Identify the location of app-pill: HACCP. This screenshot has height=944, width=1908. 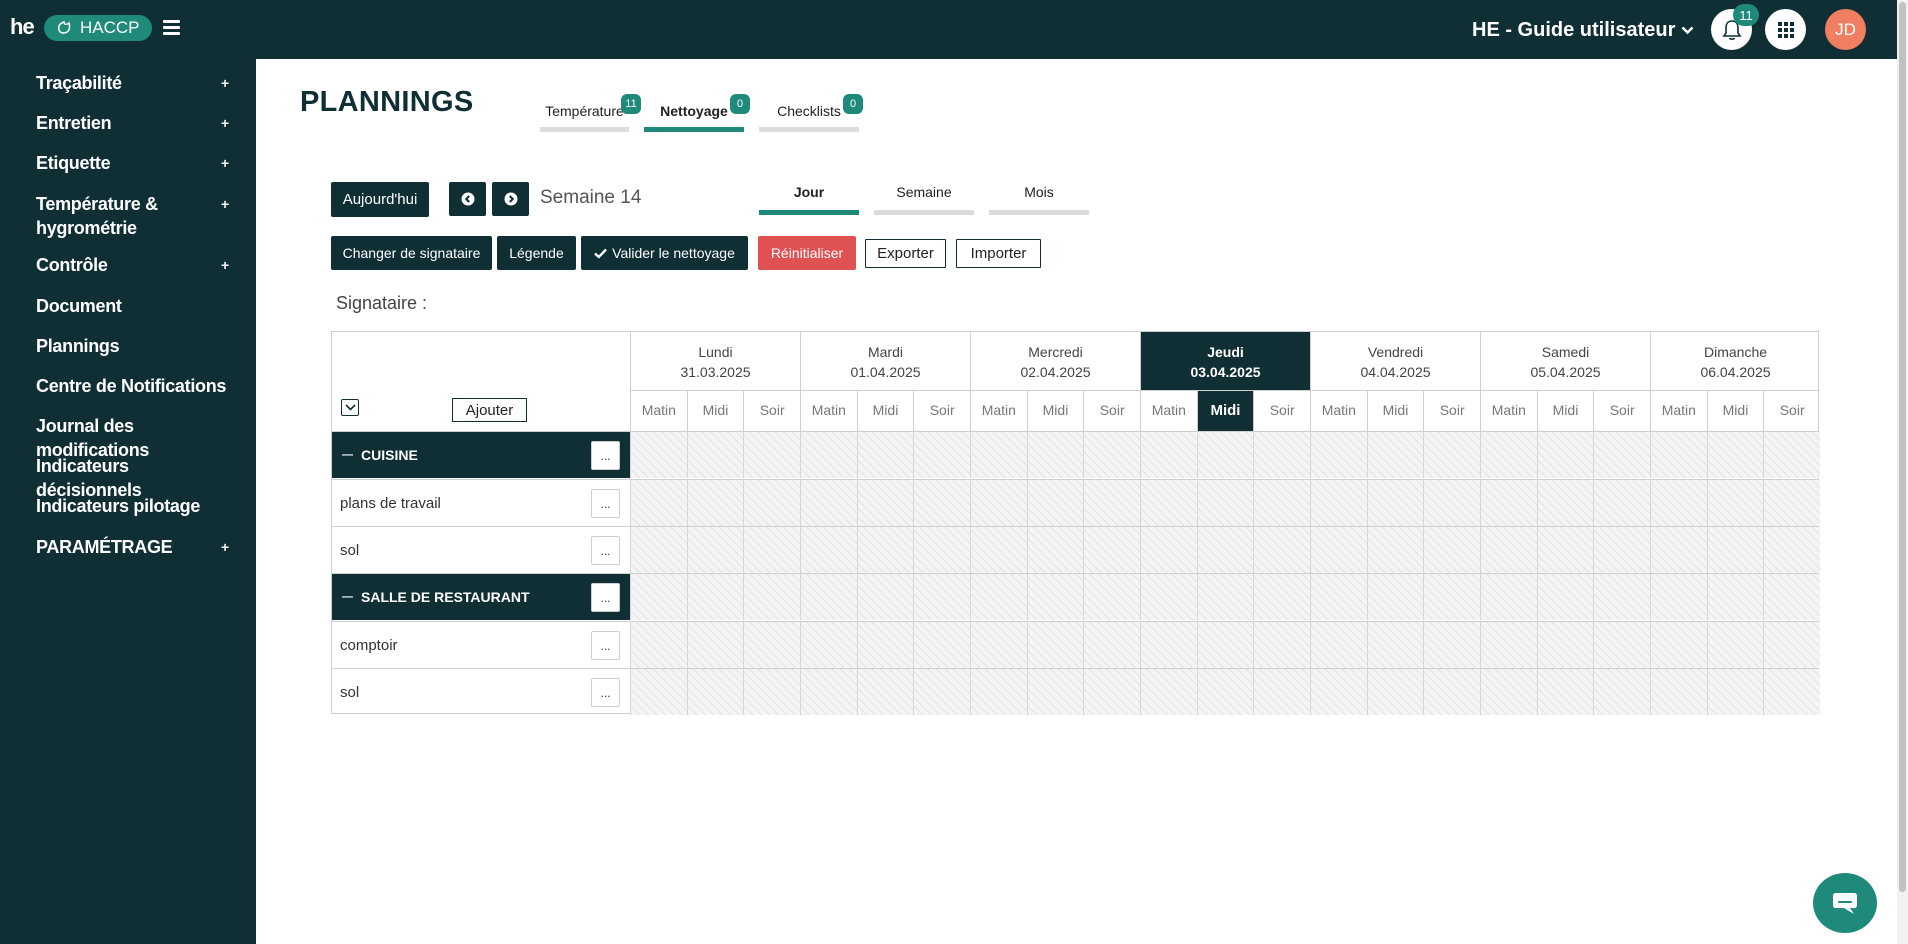
(98, 28).